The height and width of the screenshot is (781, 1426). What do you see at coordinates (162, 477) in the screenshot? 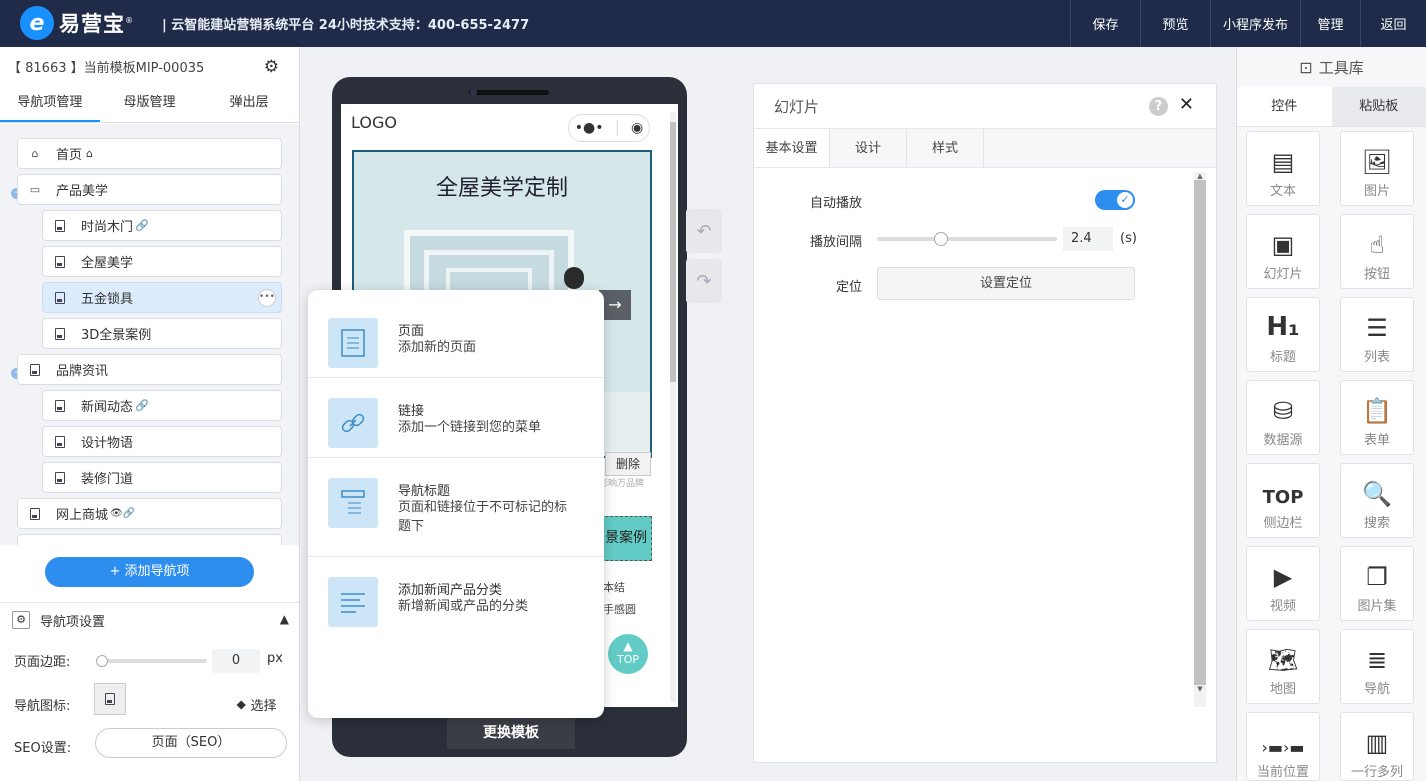
I see `nav-item-decoration-tips: 装修门道` at bounding box center [162, 477].